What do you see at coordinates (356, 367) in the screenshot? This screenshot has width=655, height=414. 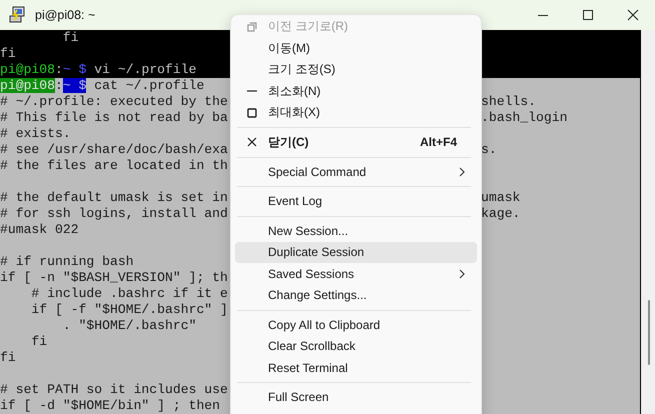 I see `menu-item: Reset Terminal` at bounding box center [356, 367].